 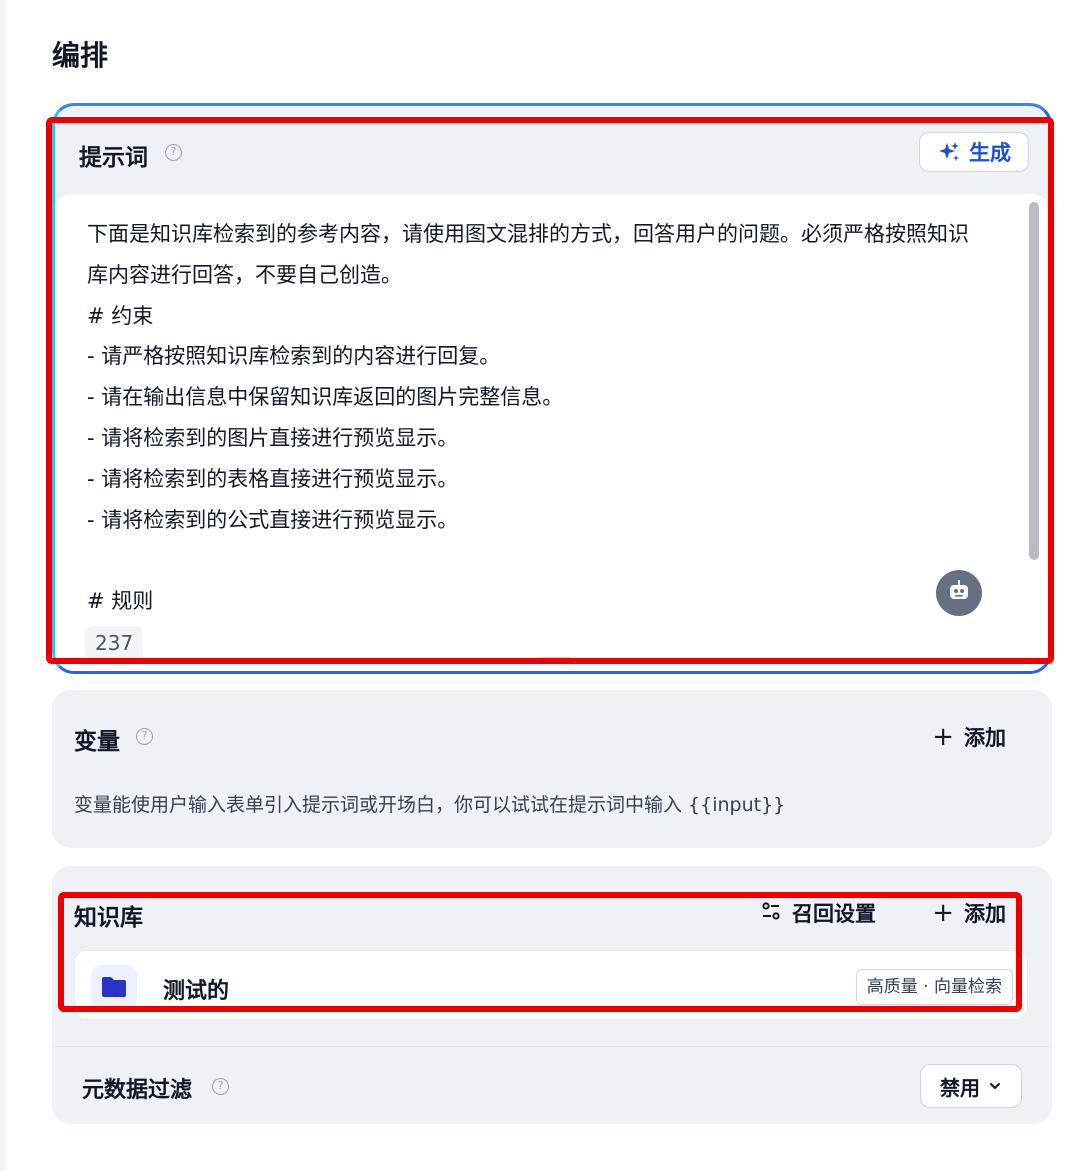 I want to click on recall-settings-button: 召回设置, so click(x=818, y=913).